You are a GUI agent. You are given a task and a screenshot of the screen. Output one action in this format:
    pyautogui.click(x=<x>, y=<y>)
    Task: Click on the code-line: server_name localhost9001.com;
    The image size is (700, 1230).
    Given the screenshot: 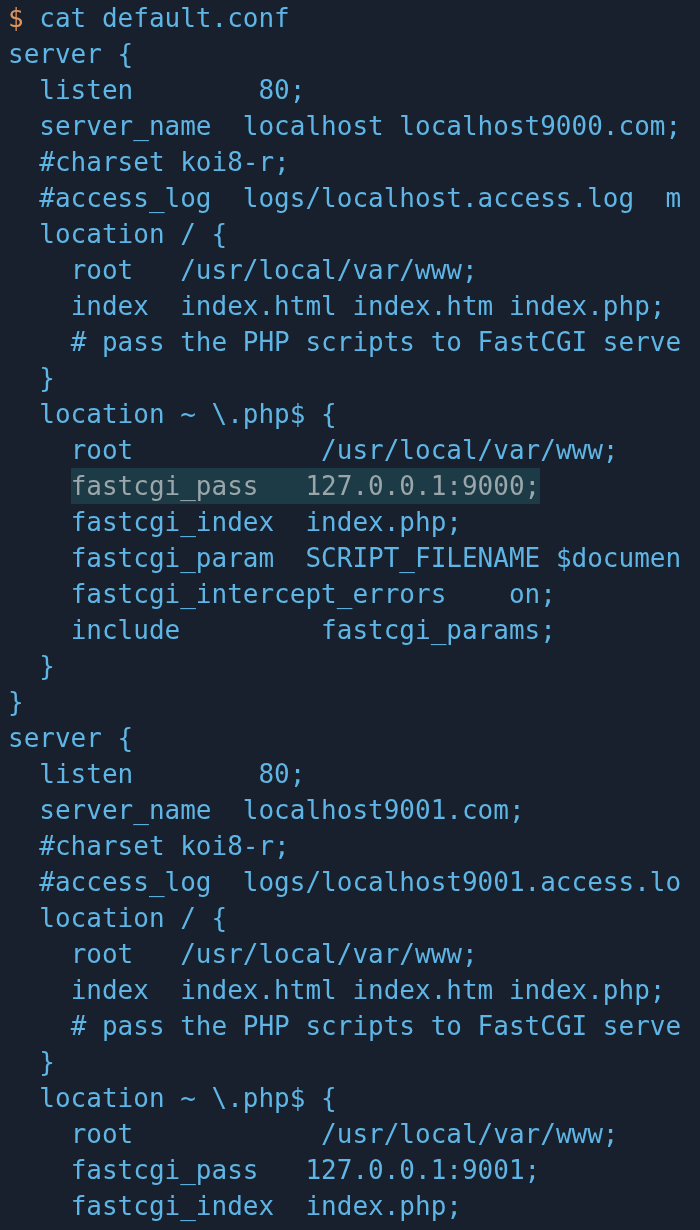 What is the action you would take?
    pyautogui.click(x=282, y=810)
    